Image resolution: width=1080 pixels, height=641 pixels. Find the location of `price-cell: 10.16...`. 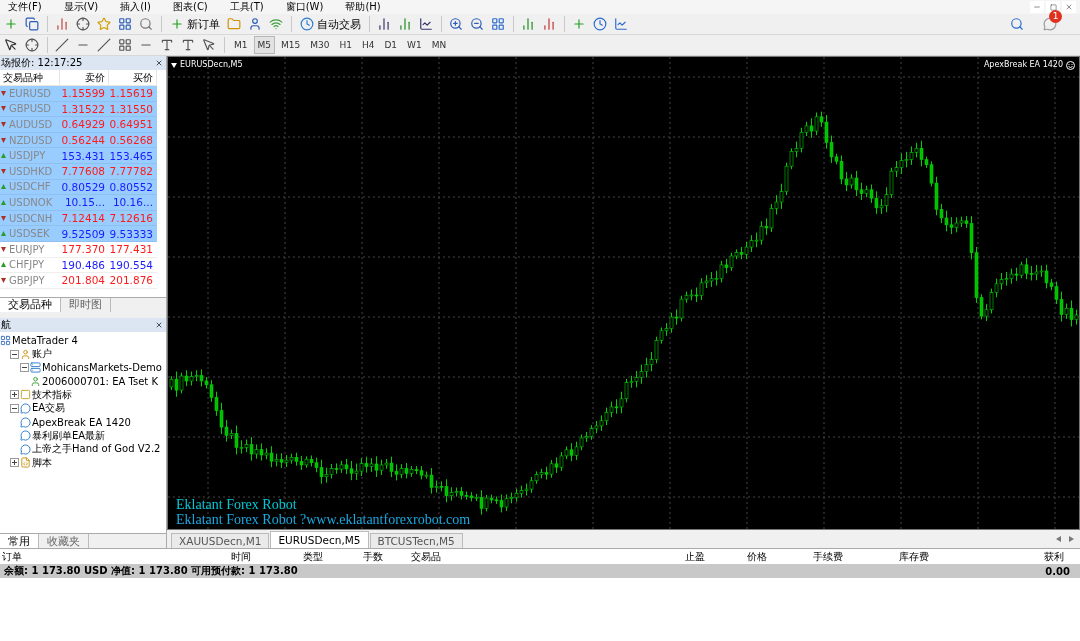

price-cell: 10.16... is located at coordinates (133, 203).